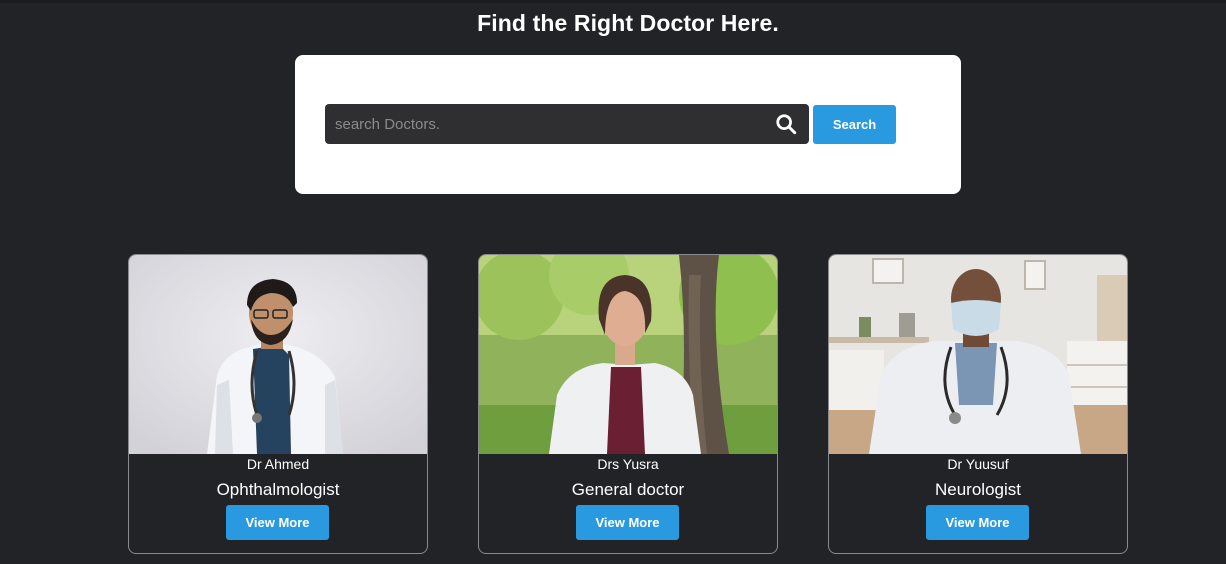  I want to click on search-box, so click(567, 124).